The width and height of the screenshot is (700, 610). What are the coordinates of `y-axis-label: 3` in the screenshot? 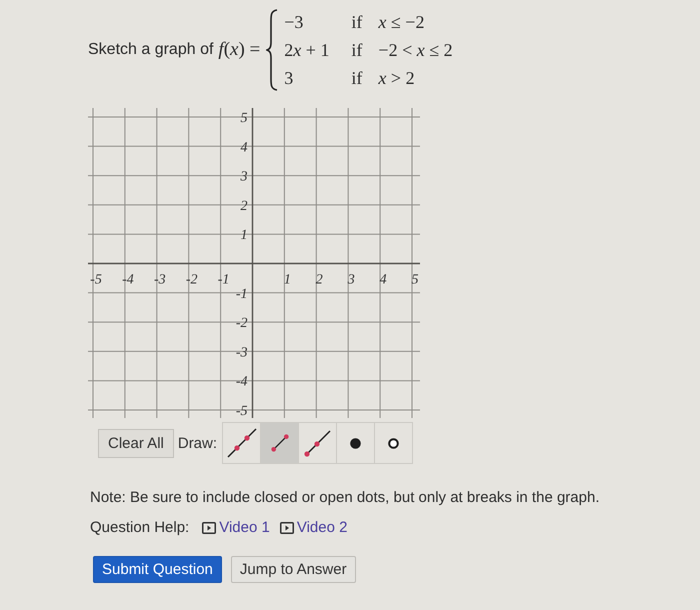 It's located at (244, 177).